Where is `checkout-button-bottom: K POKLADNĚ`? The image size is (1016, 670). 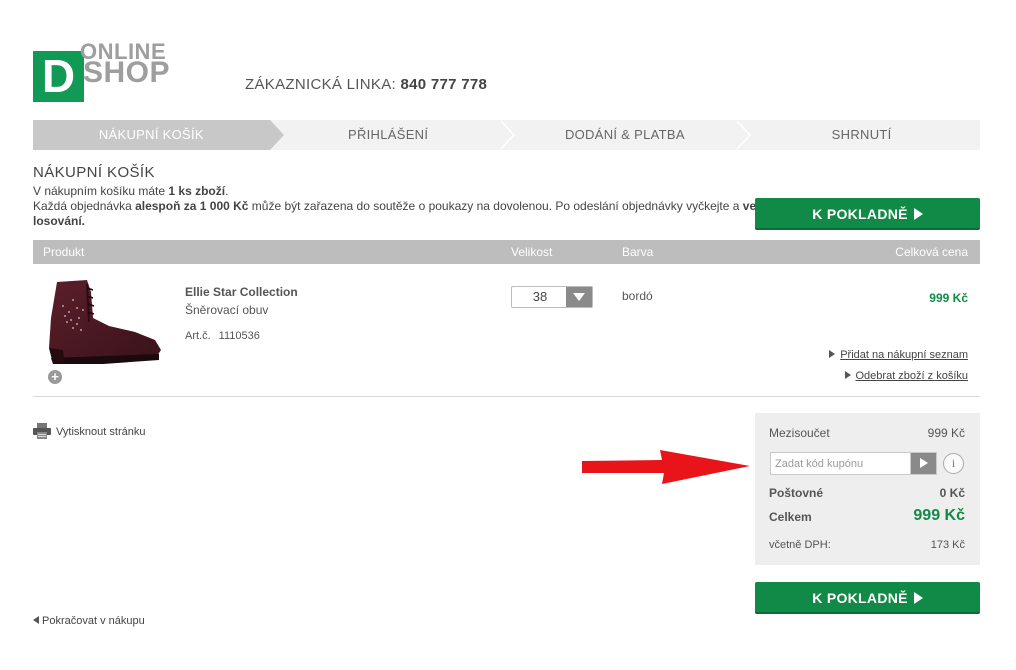
checkout-button-bottom: K POKLADNĚ is located at coordinates (867, 598).